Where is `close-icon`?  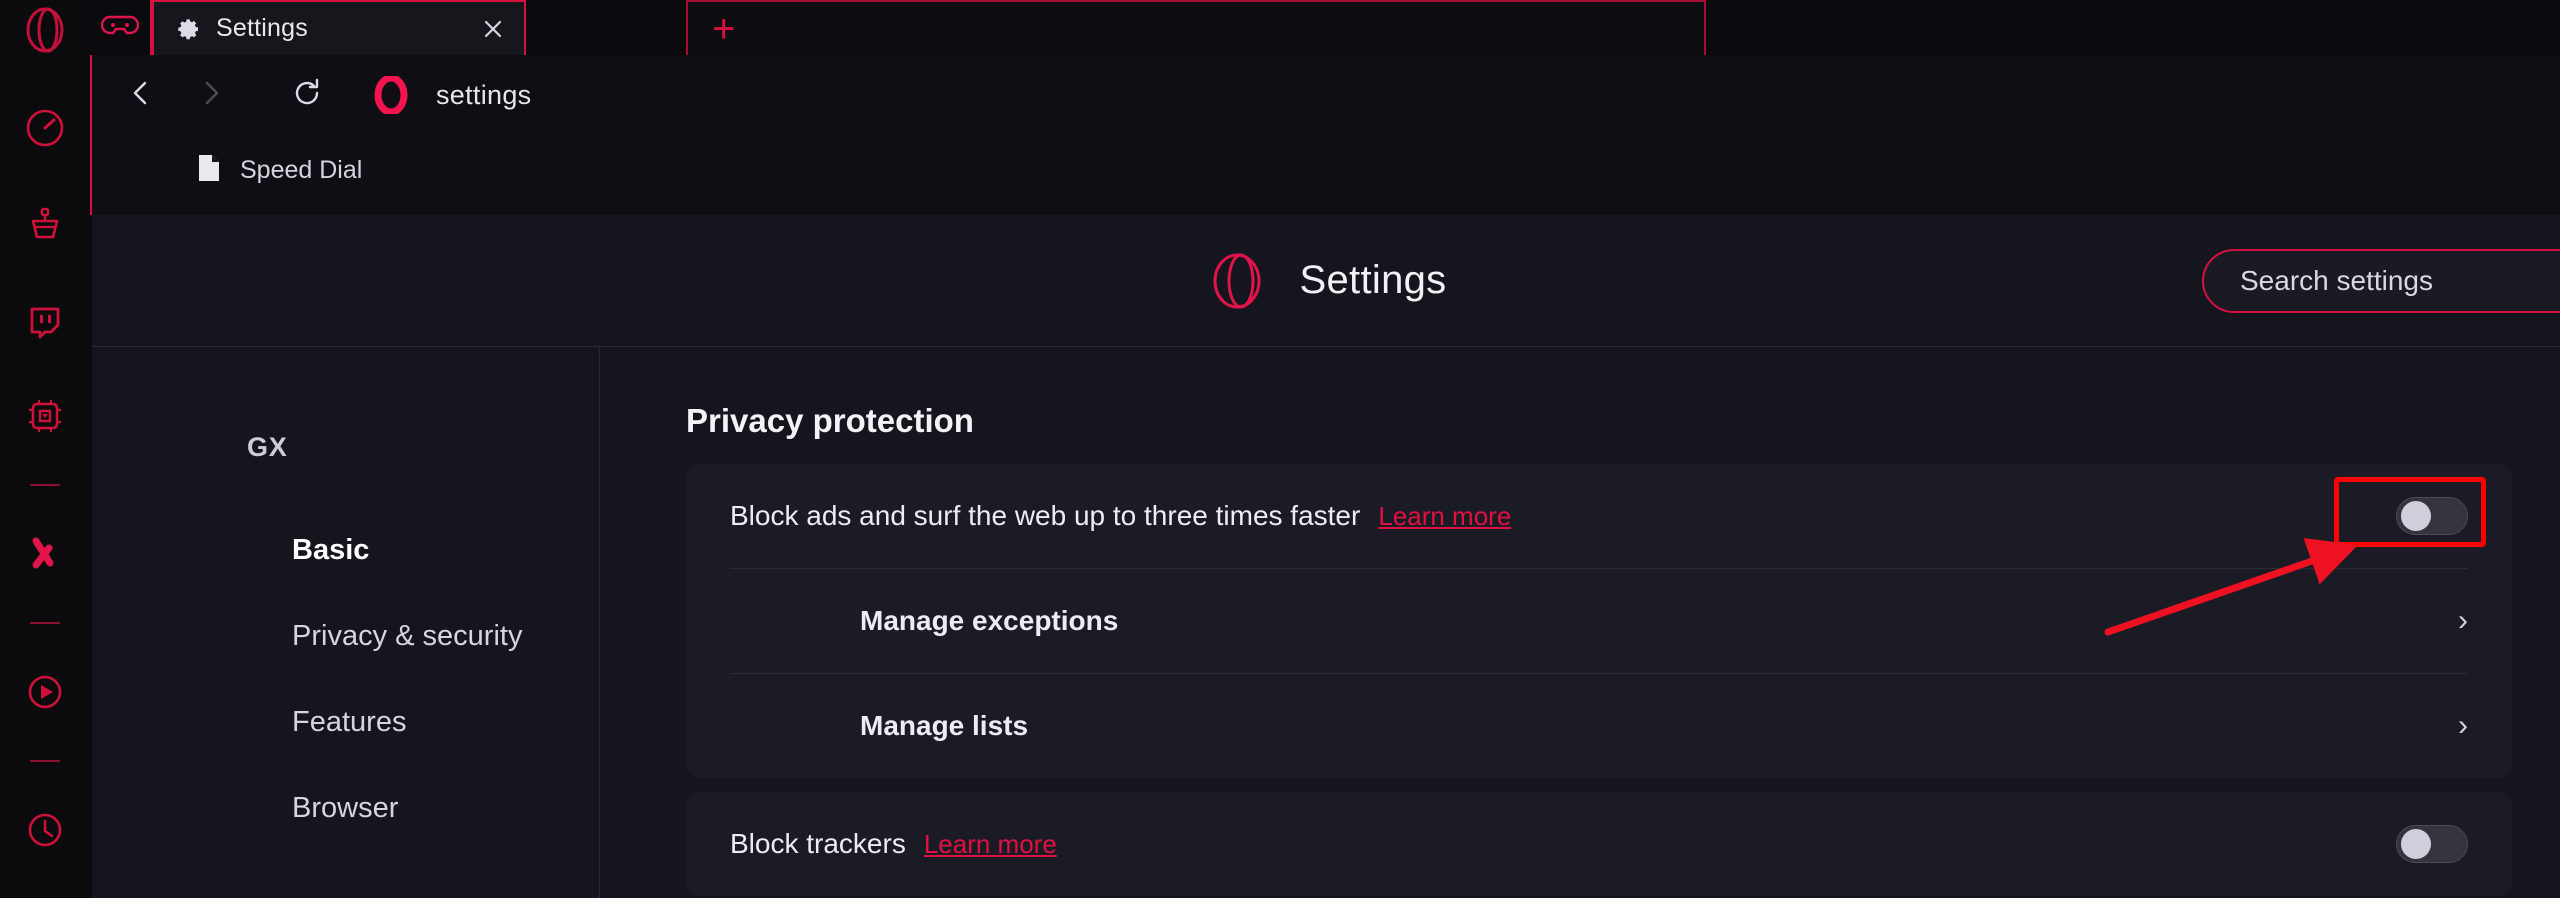 close-icon is located at coordinates (493, 29).